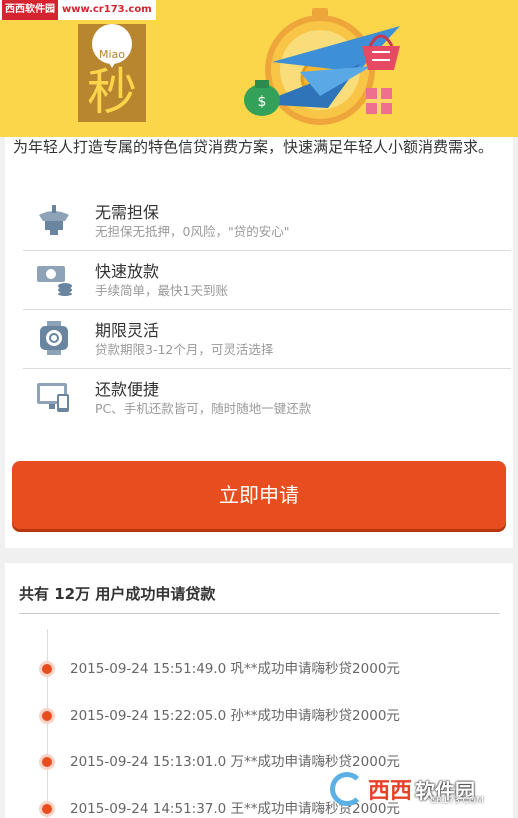 This screenshot has width=518, height=818. What do you see at coordinates (390, 791) in the screenshot?
I see `watermark-brand: 西西` at bounding box center [390, 791].